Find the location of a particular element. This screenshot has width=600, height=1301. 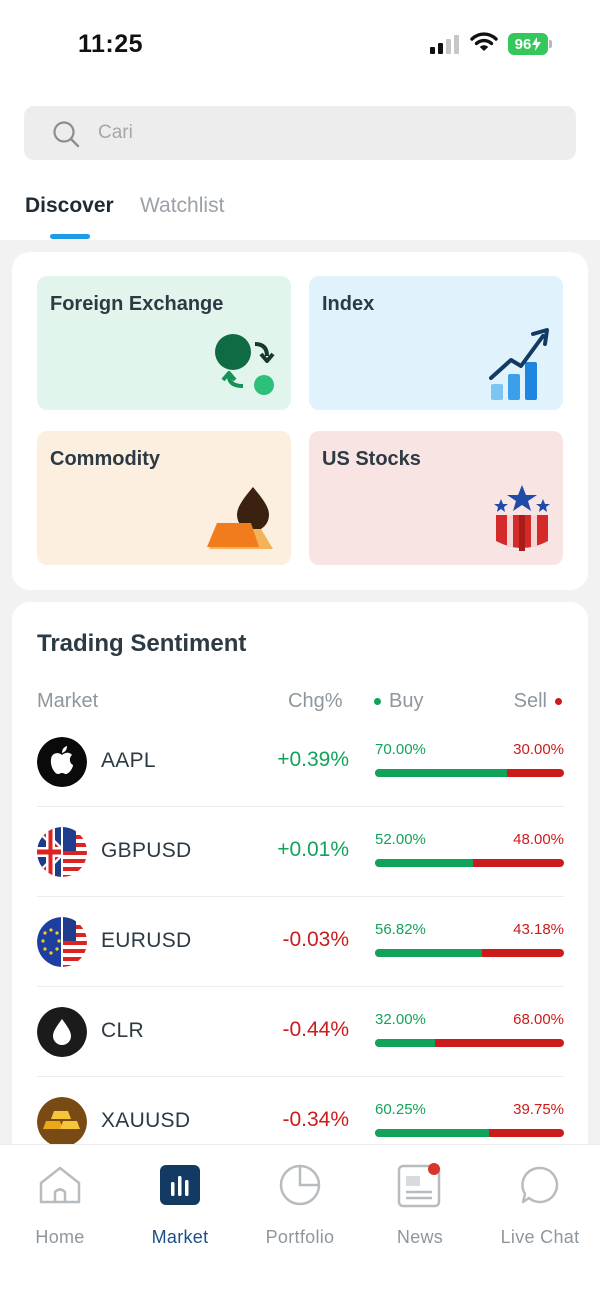

sentiment-row-clr: CLR -0.44% 32.00% 68.00% is located at coordinates (300, 1032).